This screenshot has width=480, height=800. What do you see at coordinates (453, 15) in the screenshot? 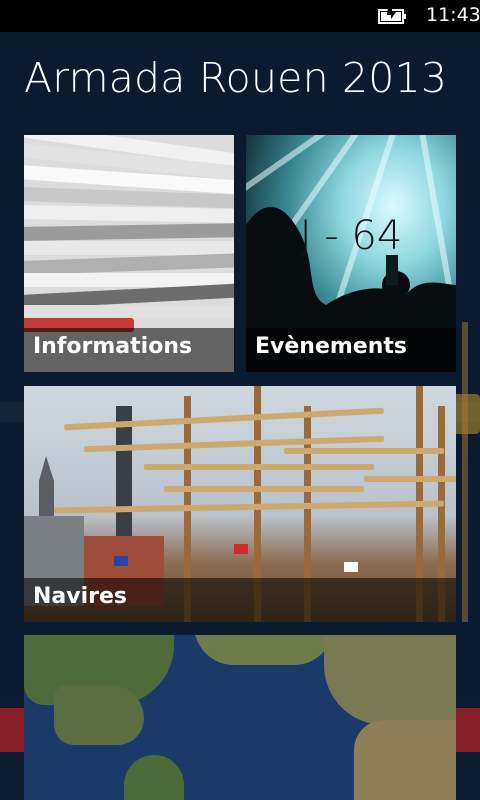
I see `status-time: 11:43` at bounding box center [453, 15].